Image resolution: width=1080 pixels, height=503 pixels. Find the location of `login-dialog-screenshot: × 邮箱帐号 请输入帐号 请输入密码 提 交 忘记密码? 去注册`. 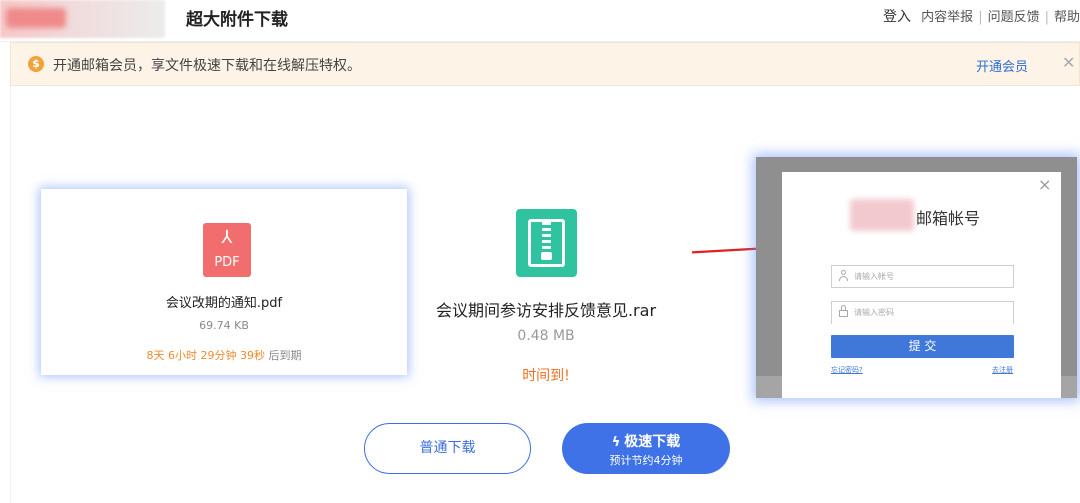

login-dialog-screenshot: × 邮箱帐号 请输入帐号 请输入密码 提 交 忘记密码? 去注册 is located at coordinates (916, 277).